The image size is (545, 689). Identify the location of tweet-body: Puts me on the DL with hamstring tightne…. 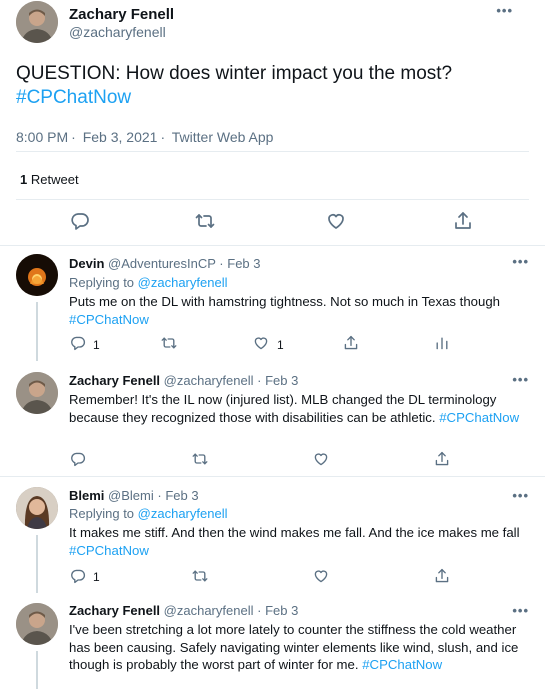
(285, 301).